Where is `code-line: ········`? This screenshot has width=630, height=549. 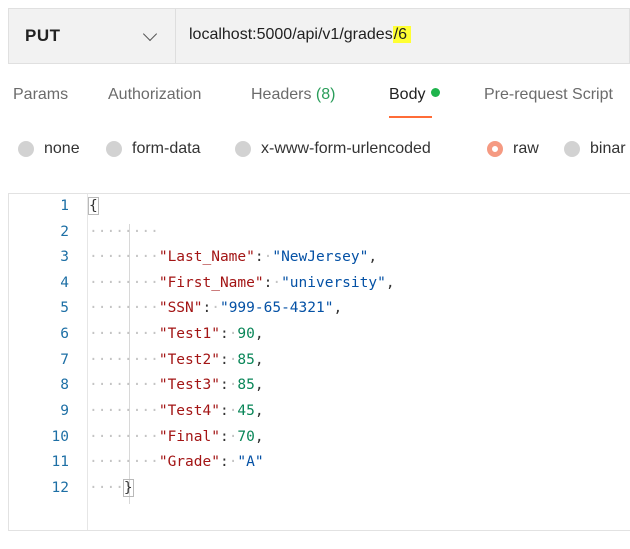
code-line: ········ is located at coordinates (124, 232).